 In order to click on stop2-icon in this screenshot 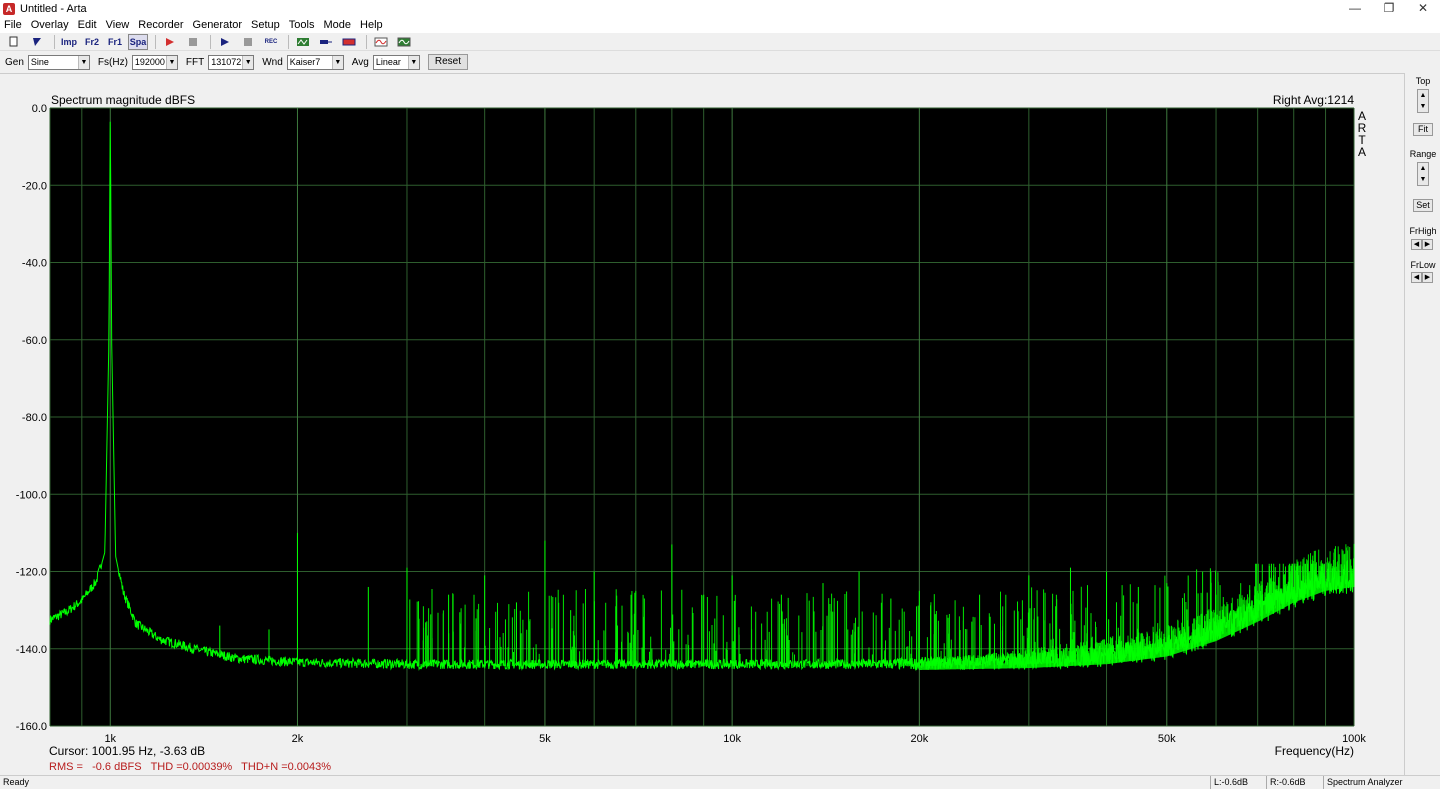, I will do `click(248, 42)`.